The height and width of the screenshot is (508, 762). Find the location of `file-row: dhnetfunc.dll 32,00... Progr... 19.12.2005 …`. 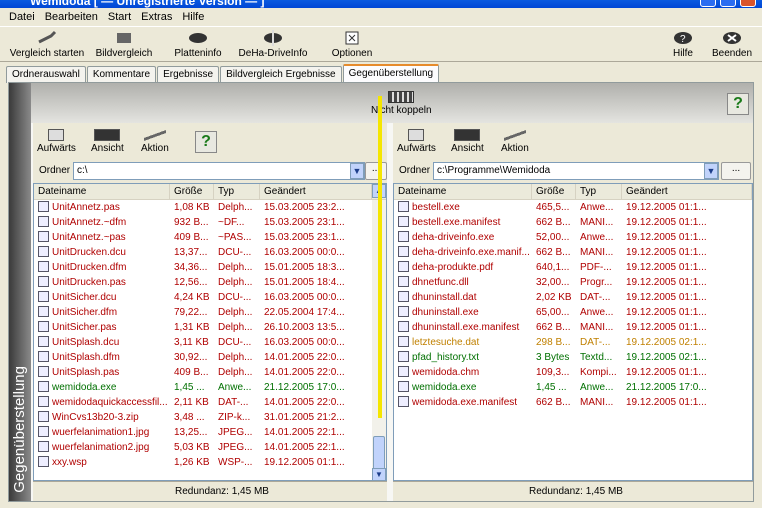

file-row: dhnetfunc.dll 32,00... Progr... 19.12.2005 … is located at coordinates (573, 282).